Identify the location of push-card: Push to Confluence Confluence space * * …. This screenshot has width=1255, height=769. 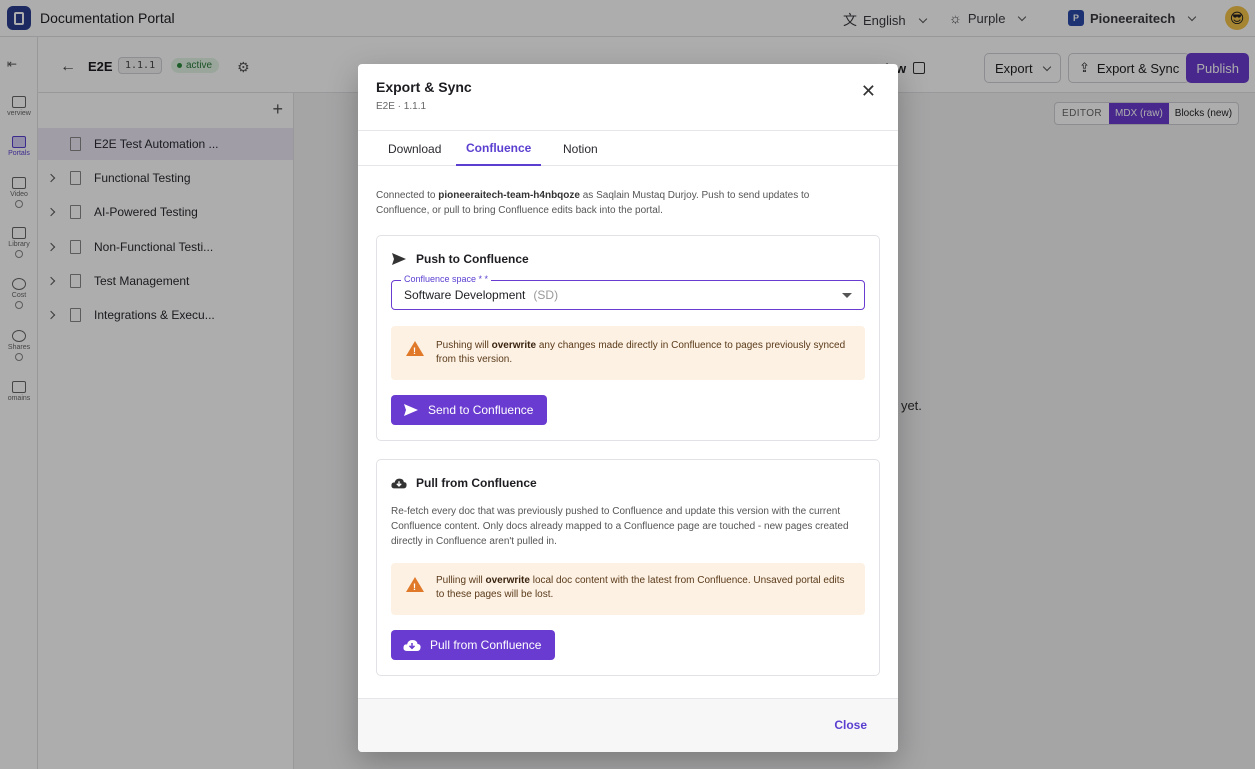
(628, 338).